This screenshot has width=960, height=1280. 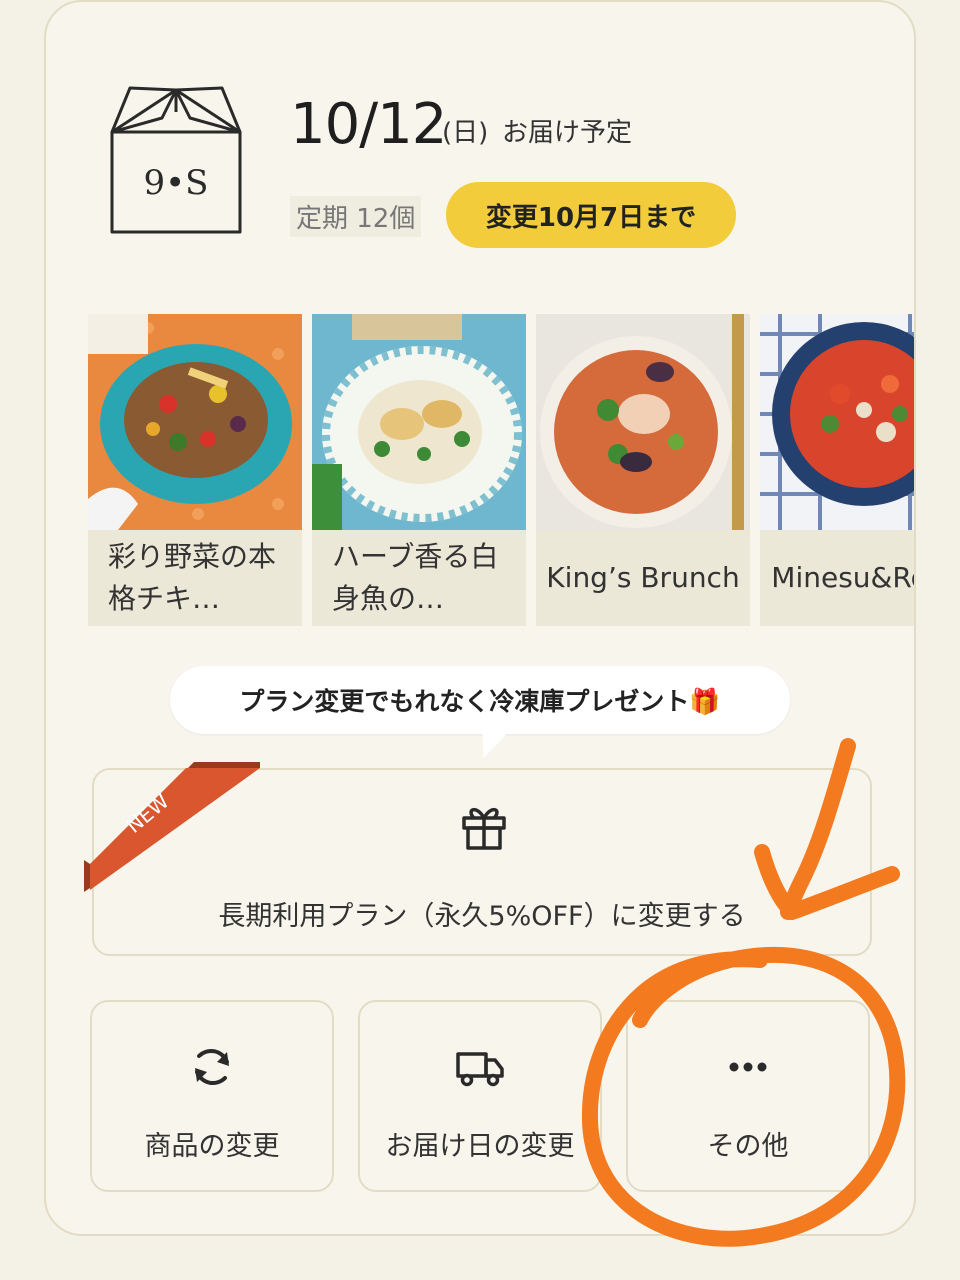 What do you see at coordinates (368, 124) in the screenshot?
I see `delivery-date: 10/12` at bounding box center [368, 124].